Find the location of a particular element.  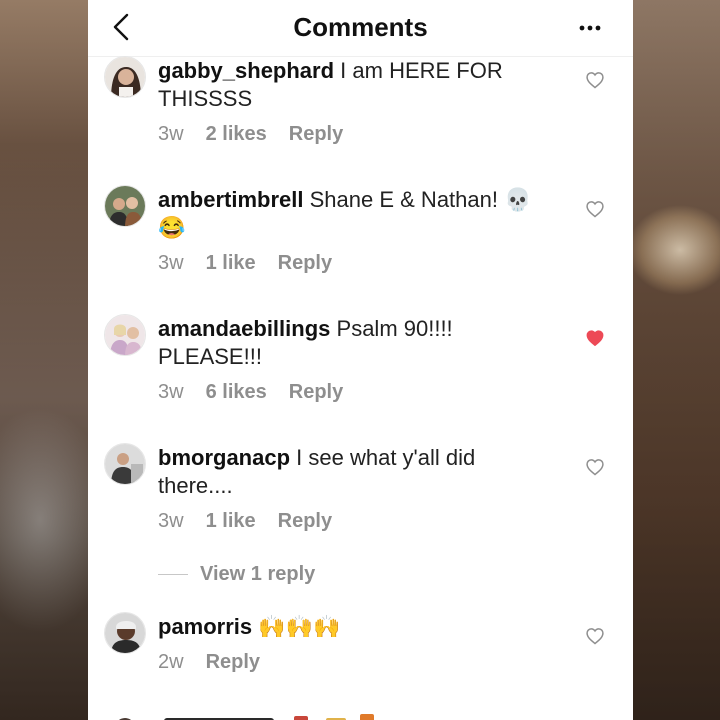

comment-time: 2w is located at coordinates (171, 662).